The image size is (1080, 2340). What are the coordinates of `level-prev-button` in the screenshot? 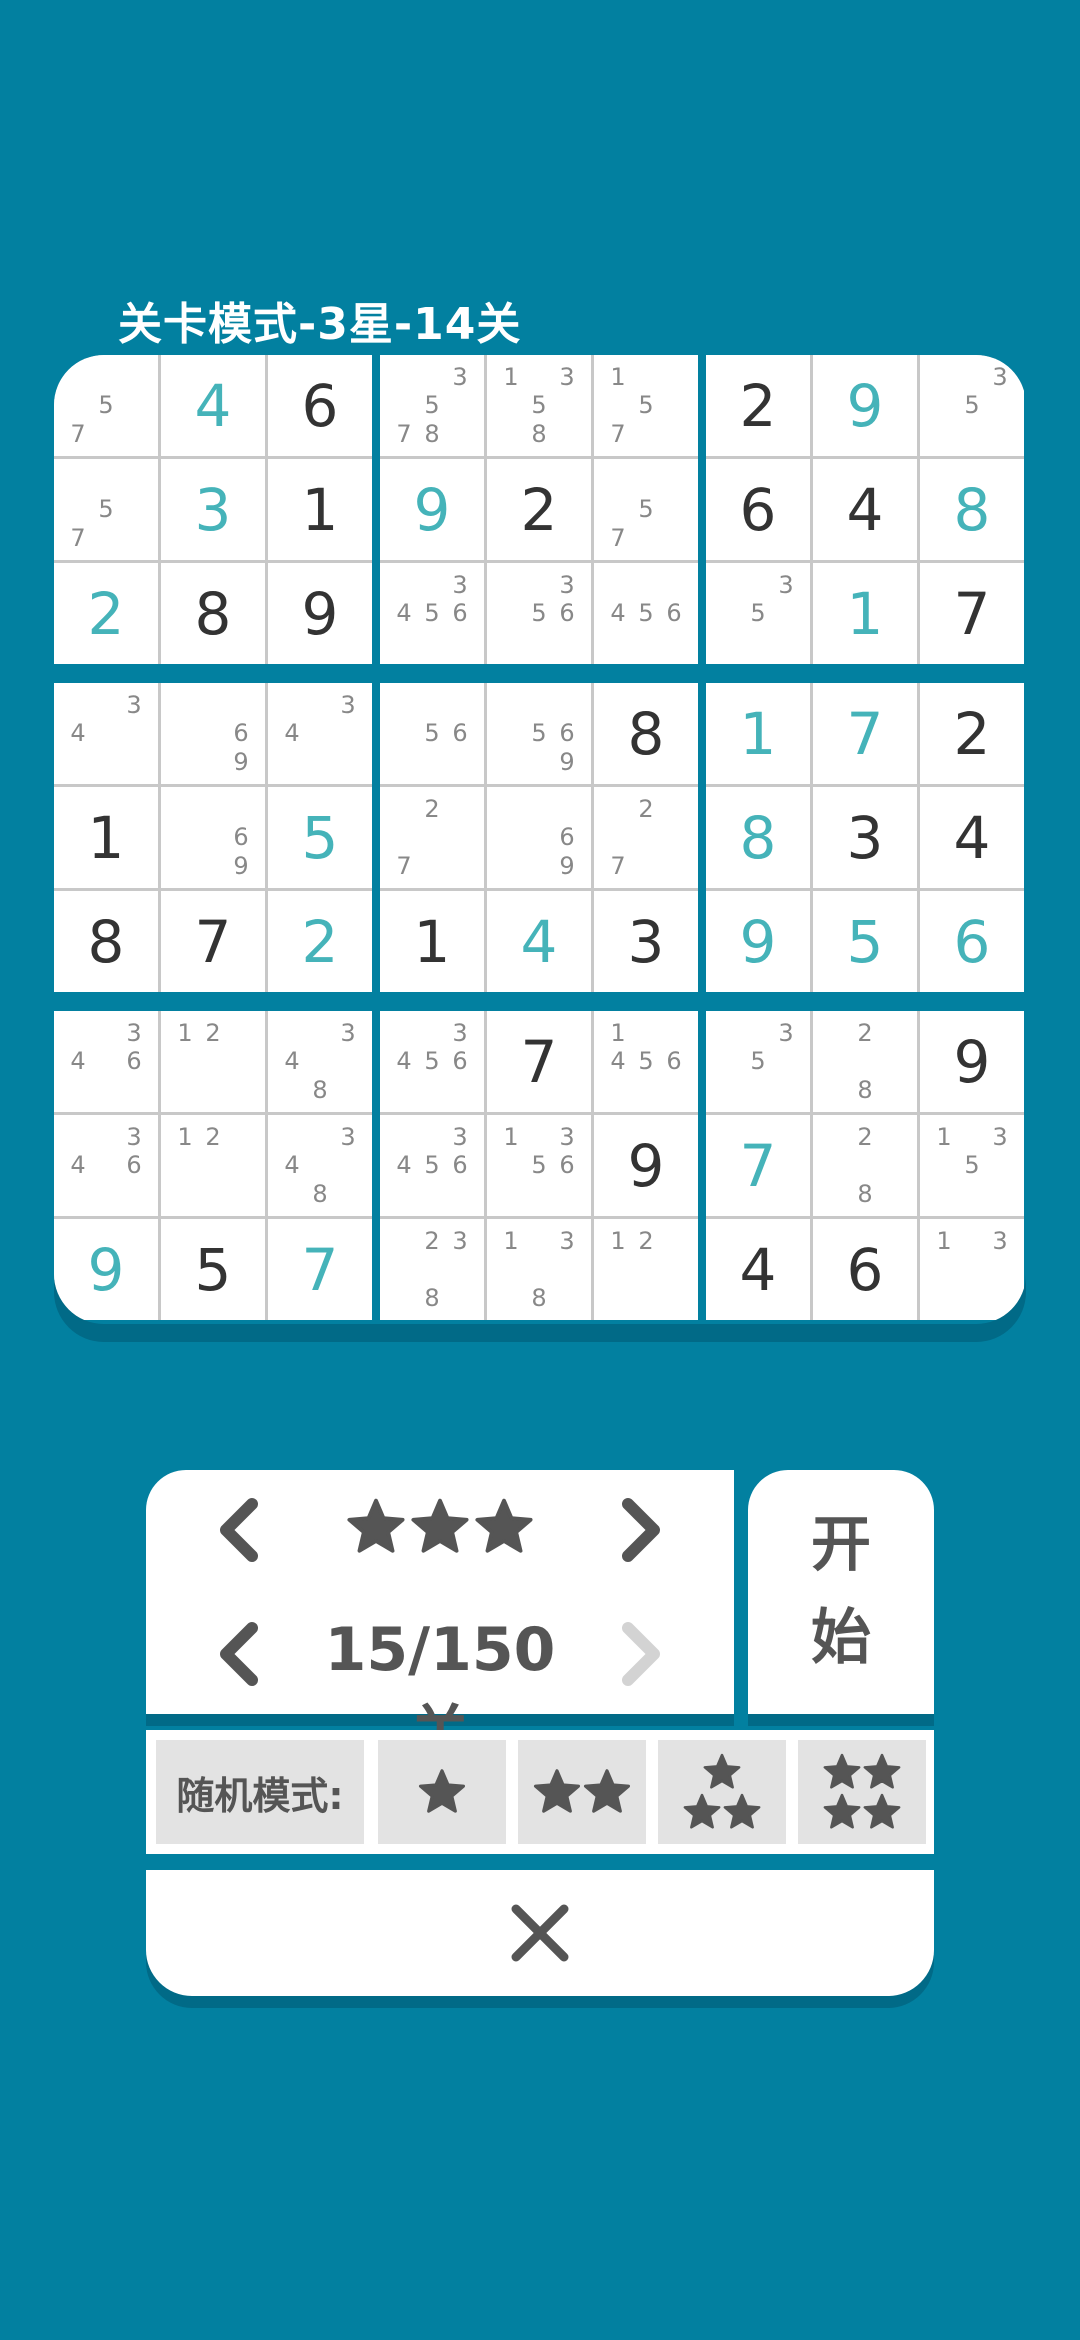 It's located at (238, 1654).